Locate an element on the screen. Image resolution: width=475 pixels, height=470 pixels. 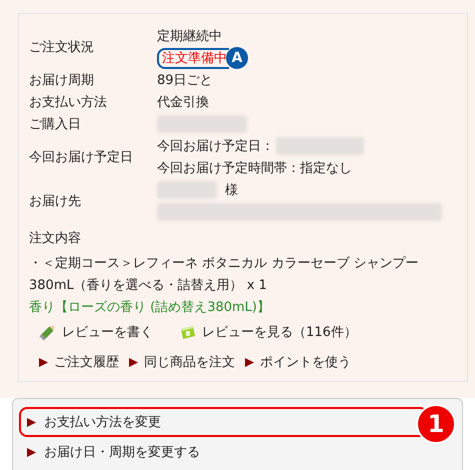
callout-number: 1 is located at coordinates (436, 424).